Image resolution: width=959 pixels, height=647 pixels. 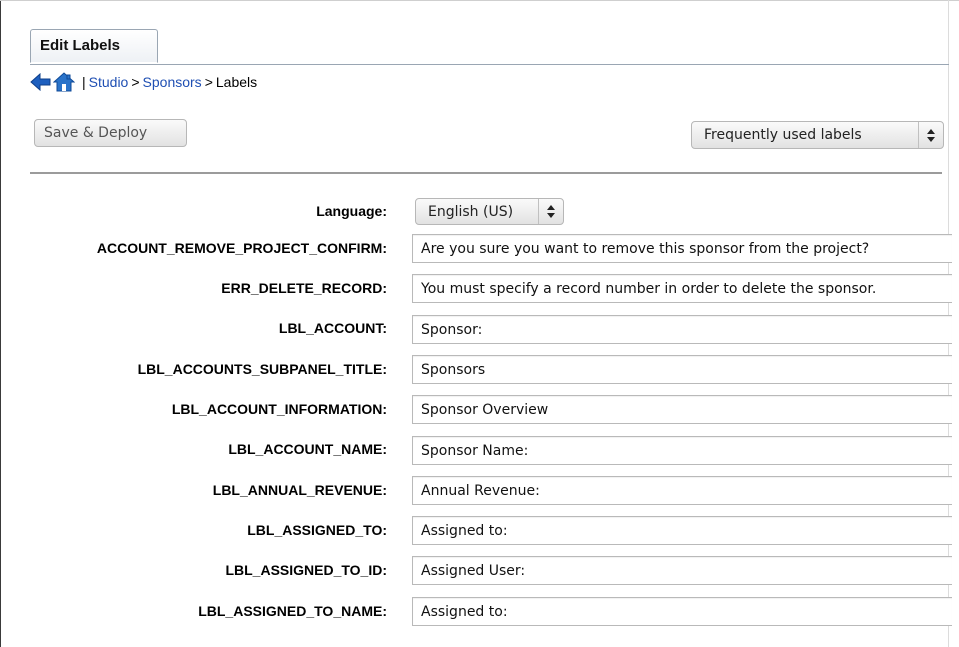 What do you see at coordinates (306, 570) in the screenshot?
I see `label-key: LBL_ASSIGNED_TO_ID:` at bounding box center [306, 570].